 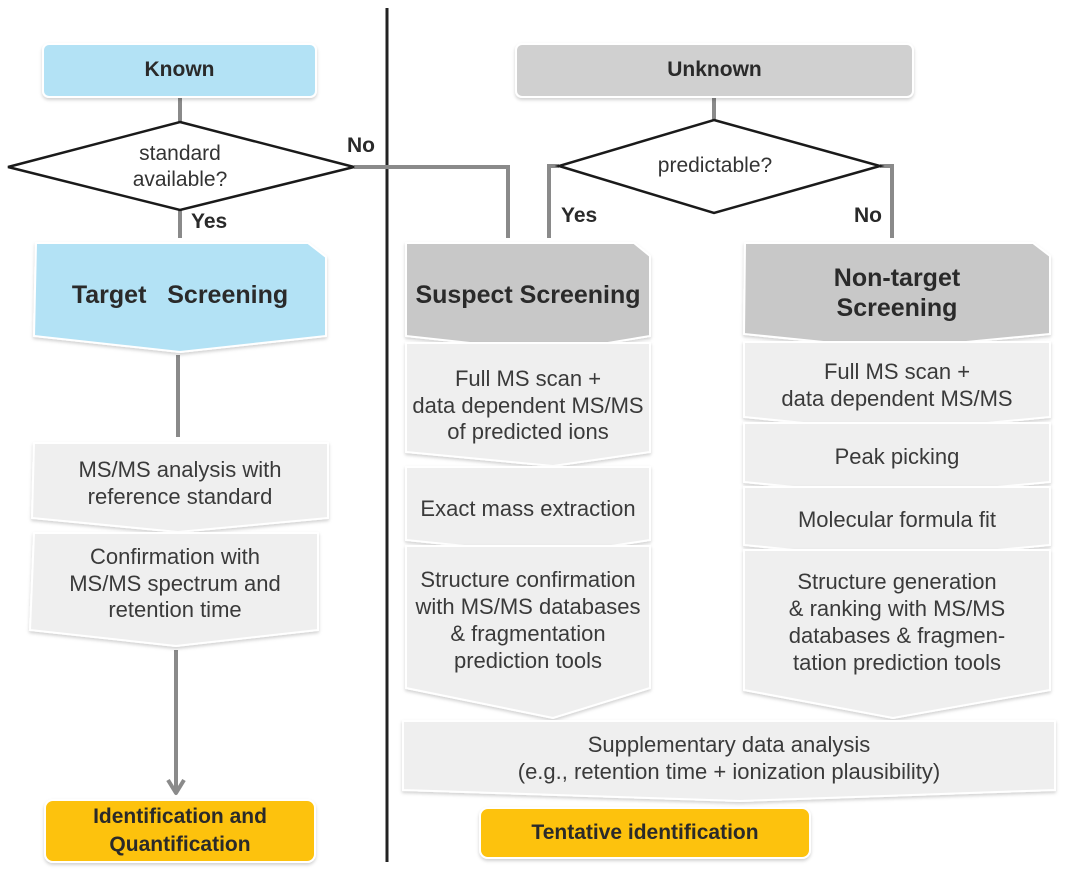 What do you see at coordinates (553, 201) in the screenshot?
I see `connector-yes-to-suspect` at bounding box center [553, 201].